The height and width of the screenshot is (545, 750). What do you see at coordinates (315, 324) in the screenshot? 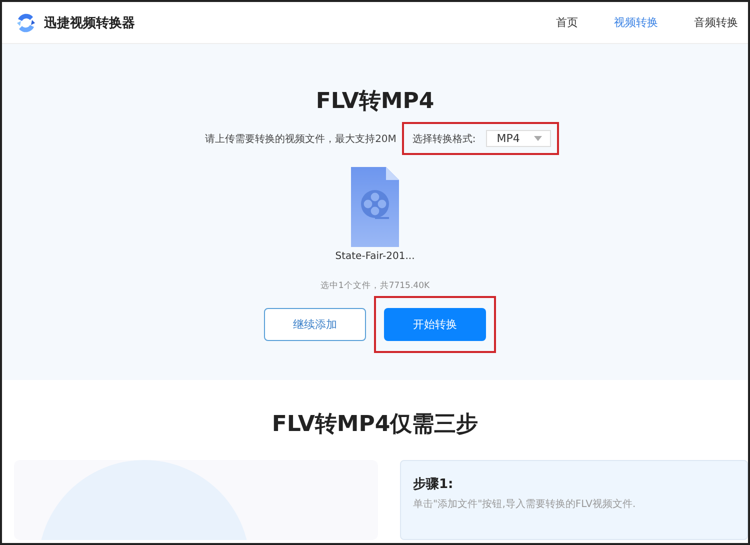
I see `add-more-button: 继续添加` at bounding box center [315, 324].